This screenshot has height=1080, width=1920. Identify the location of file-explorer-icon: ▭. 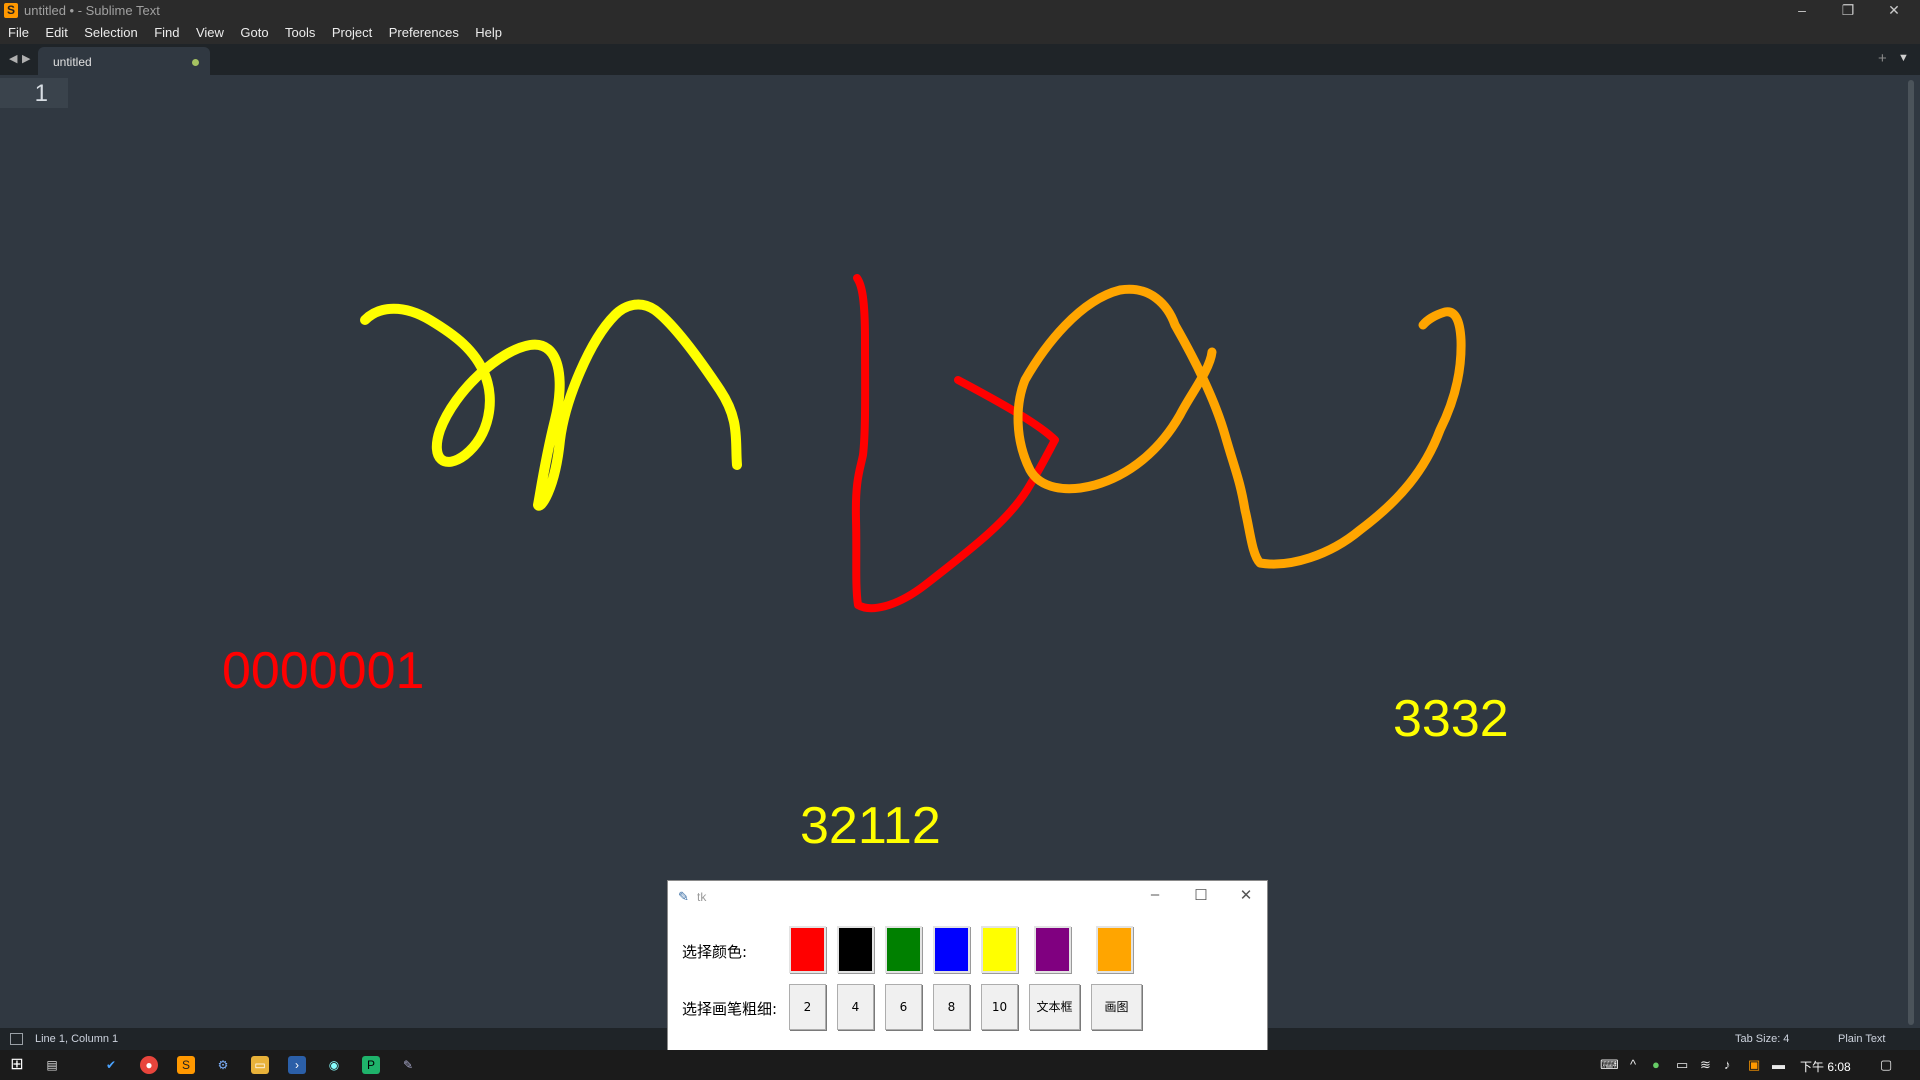
(260, 1065).